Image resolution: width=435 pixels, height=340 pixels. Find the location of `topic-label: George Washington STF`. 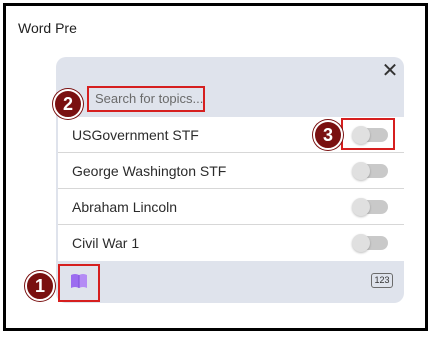

topic-label: George Washington STF is located at coordinates (149, 170).